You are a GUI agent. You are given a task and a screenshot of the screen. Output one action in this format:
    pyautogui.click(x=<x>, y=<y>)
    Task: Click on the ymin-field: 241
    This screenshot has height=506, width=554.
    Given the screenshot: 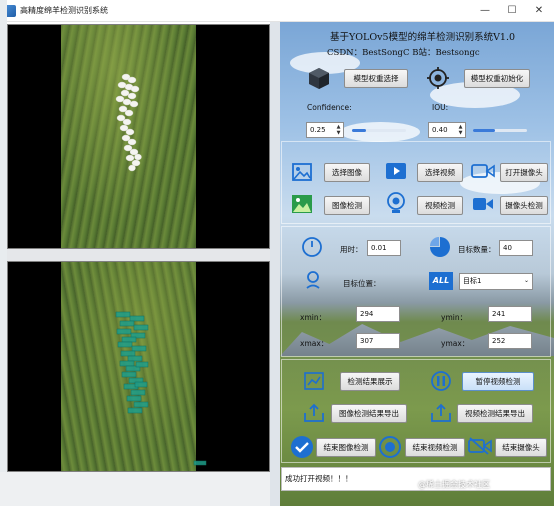 What is the action you would take?
    pyautogui.click(x=510, y=314)
    